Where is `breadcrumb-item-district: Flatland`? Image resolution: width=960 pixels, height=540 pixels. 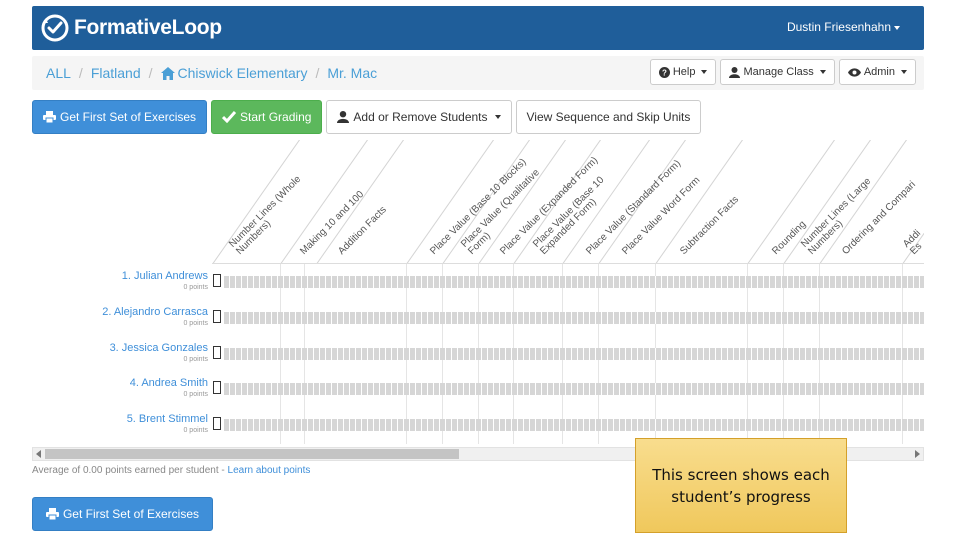 breadcrumb-item-district: Flatland is located at coordinates (116, 73).